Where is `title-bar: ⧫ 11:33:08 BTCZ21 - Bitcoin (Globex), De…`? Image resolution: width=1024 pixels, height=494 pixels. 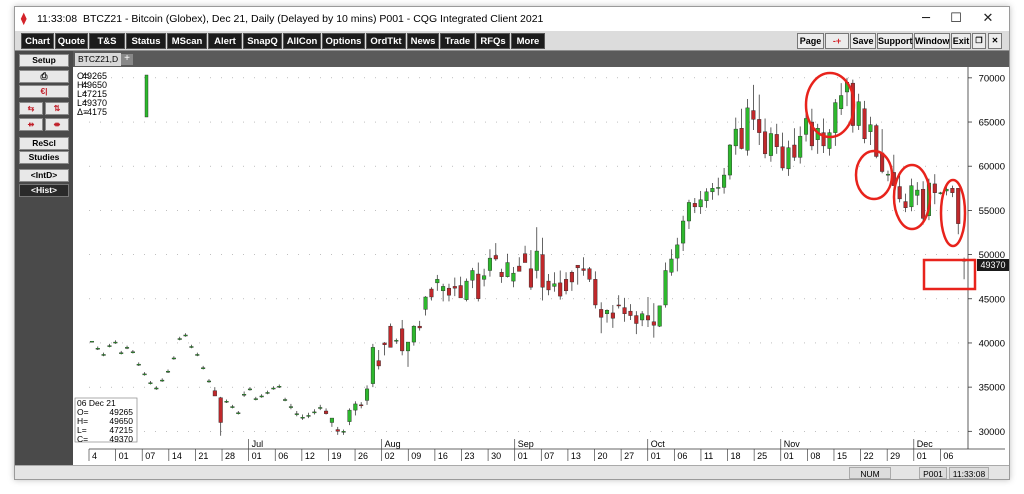 title-bar: ⧫ 11:33:08 BTCZ21 - Bitcoin (Globex), De… is located at coordinates (512, 19).